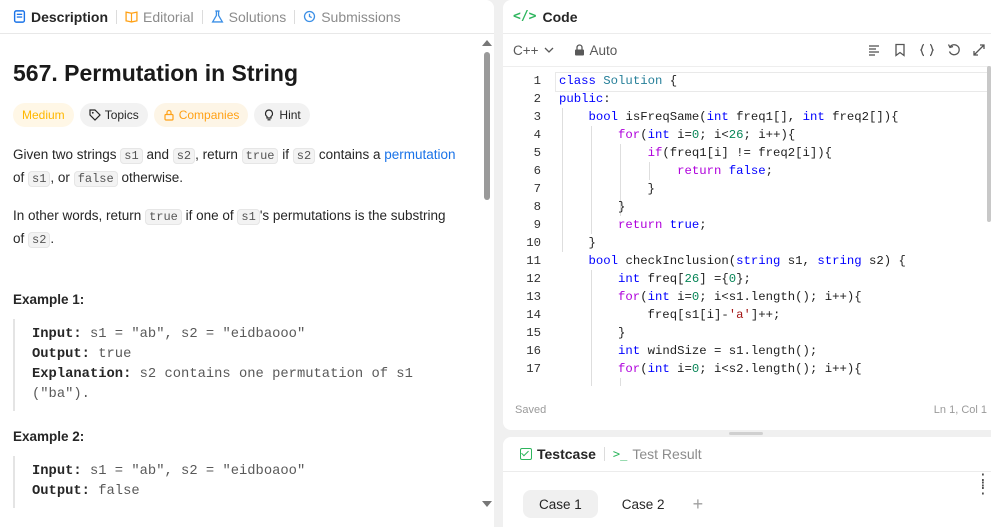  I want to click on tab-label: Submissions, so click(361, 16).